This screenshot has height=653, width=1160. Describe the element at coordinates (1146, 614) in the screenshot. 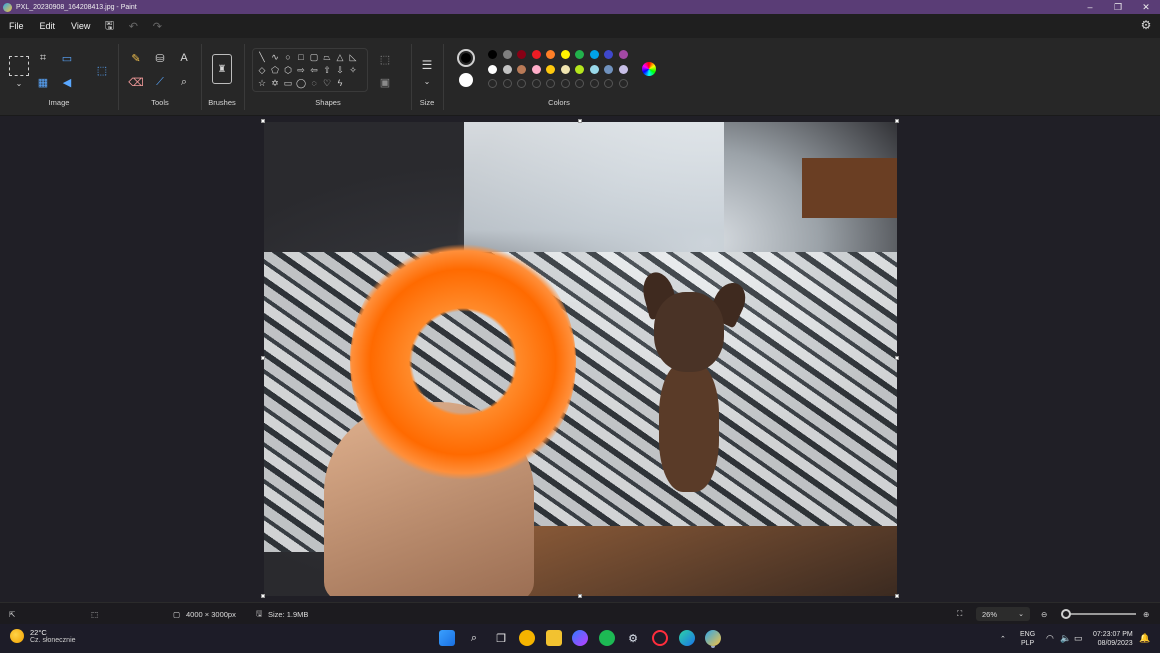

I see `zoom-in-icon: ⊕` at that location.